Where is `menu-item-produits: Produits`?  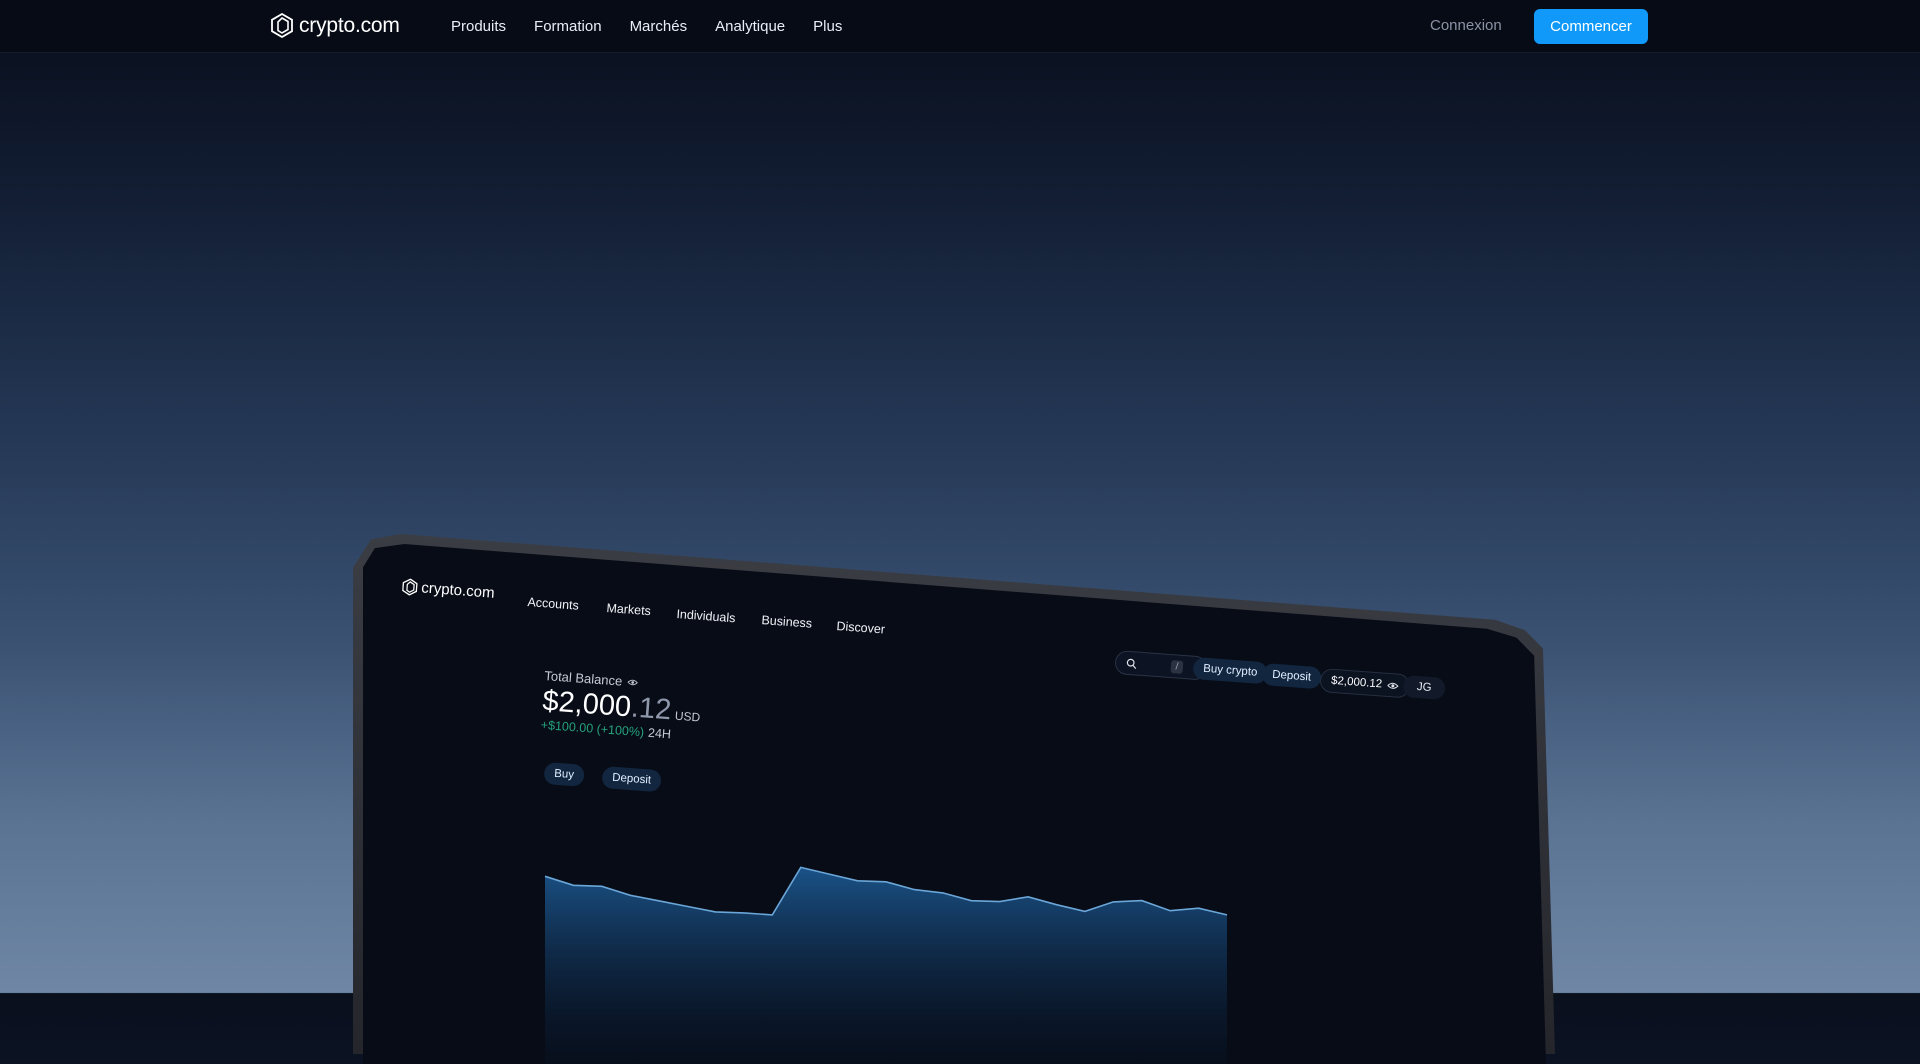 menu-item-produits: Produits is located at coordinates (478, 26).